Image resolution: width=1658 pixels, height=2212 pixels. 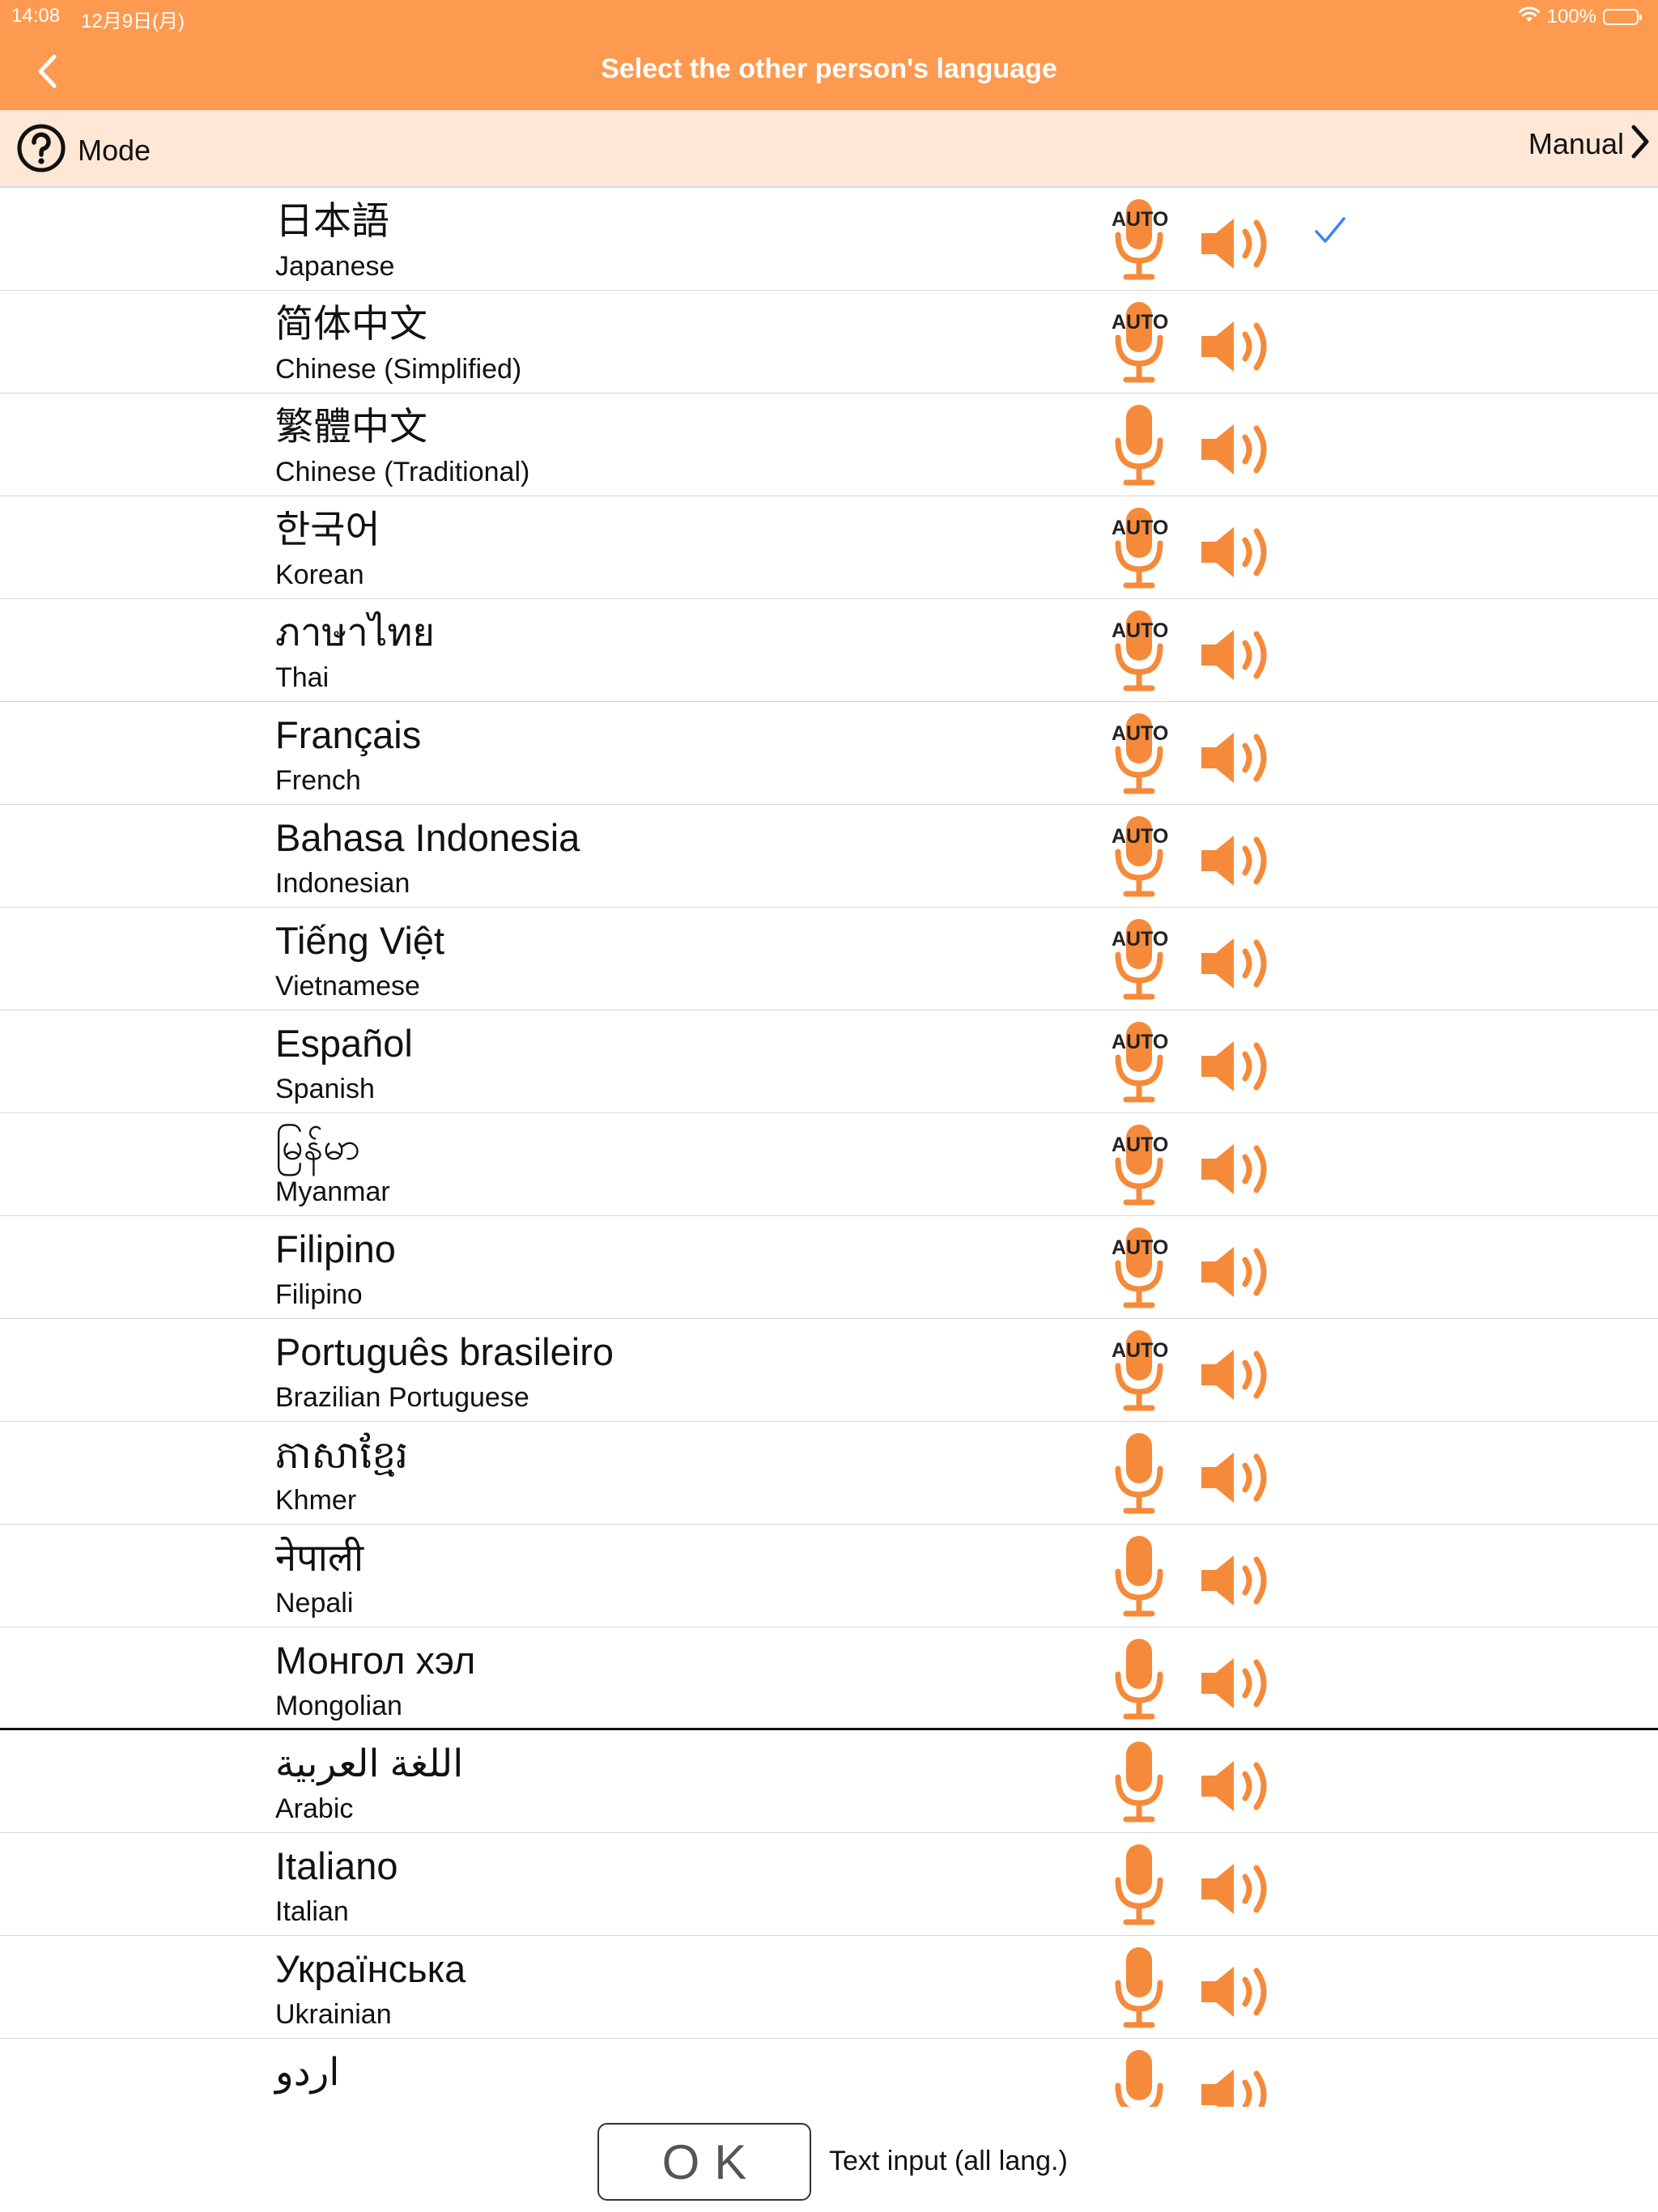 I want to click on language-row: नेपाली Nepali, so click(x=829, y=1576).